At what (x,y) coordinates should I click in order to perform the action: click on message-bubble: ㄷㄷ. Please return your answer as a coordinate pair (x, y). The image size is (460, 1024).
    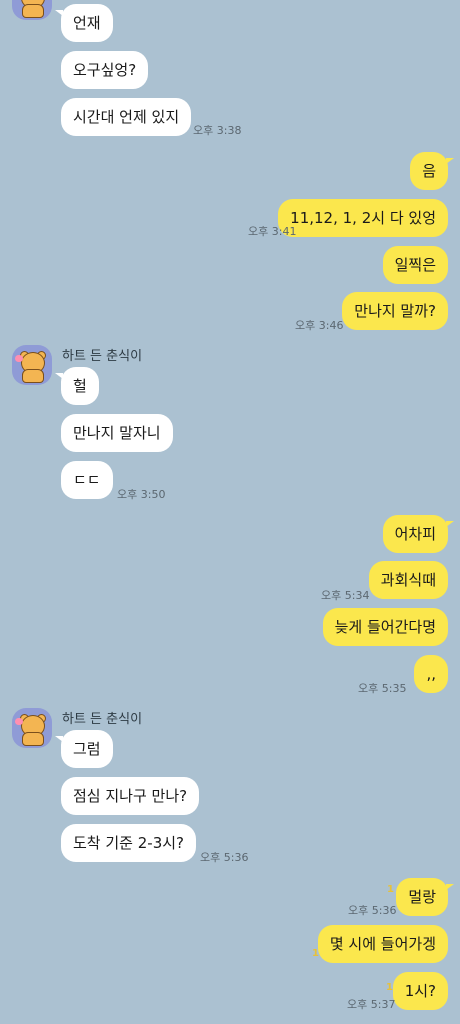
    Looking at the image, I should click on (87, 480).